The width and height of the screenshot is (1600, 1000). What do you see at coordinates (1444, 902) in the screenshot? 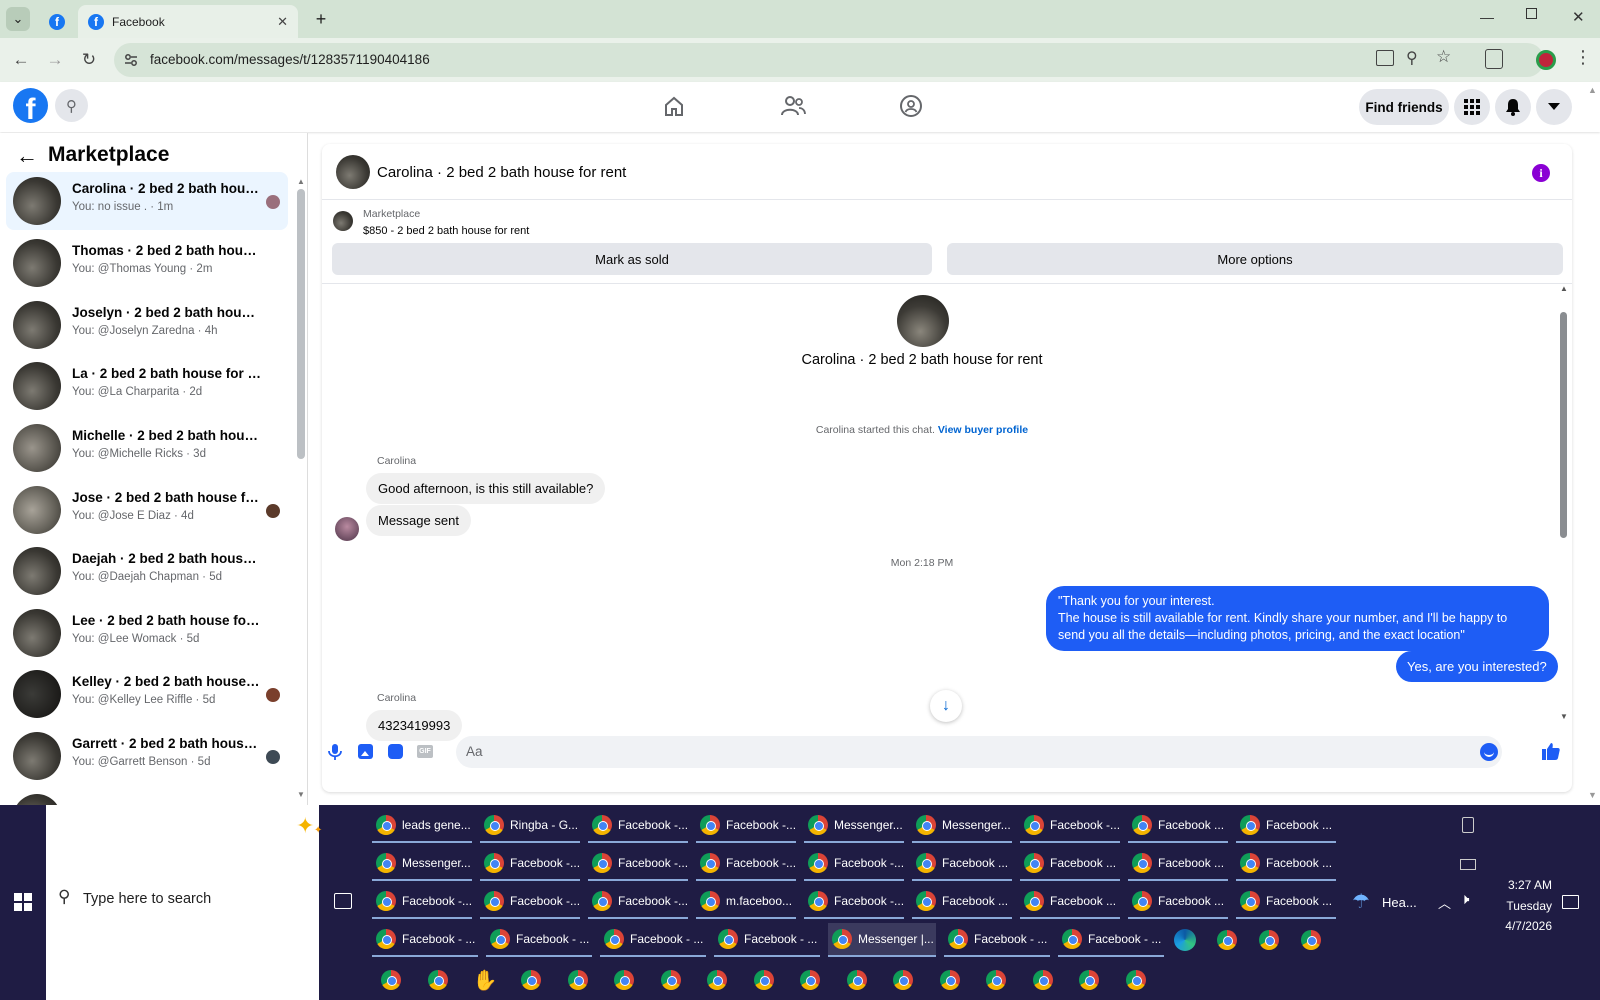
I see `tray-overflow-chevron-icon: ︿` at bounding box center [1444, 902].